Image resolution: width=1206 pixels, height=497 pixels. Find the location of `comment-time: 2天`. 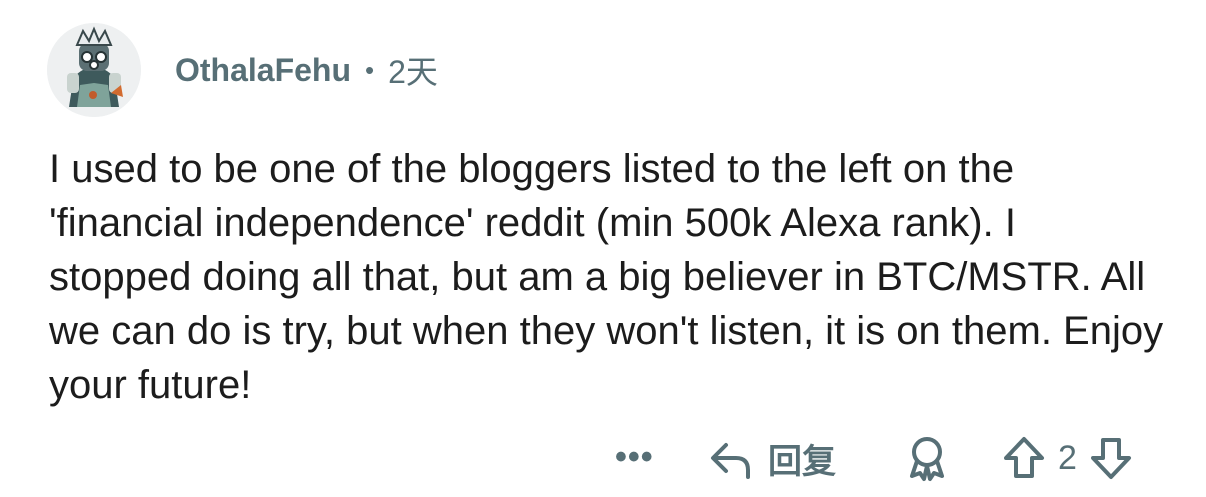

comment-time: 2天 is located at coordinates (413, 72).